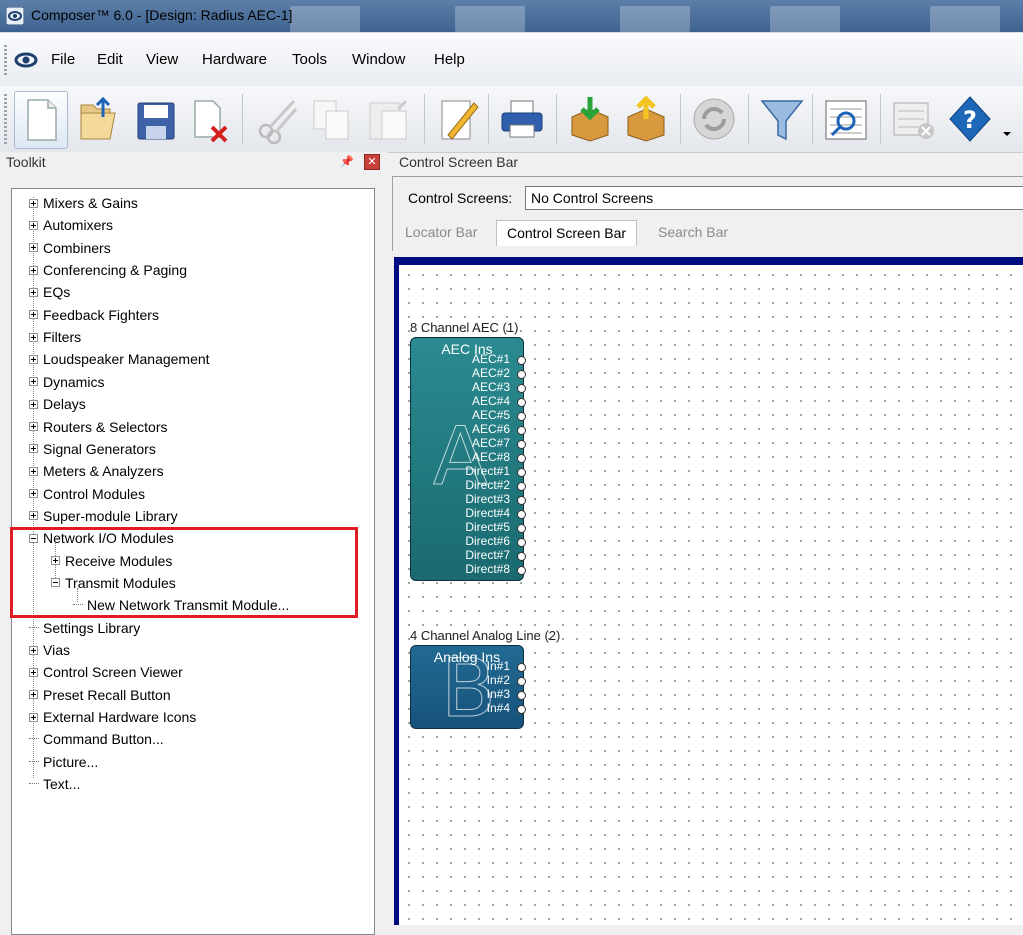 The height and width of the screenshot is (935, 1023). Describe the element at coordinates (55, 337) in the screenshot. I see `tree-item: Filters` at that location.